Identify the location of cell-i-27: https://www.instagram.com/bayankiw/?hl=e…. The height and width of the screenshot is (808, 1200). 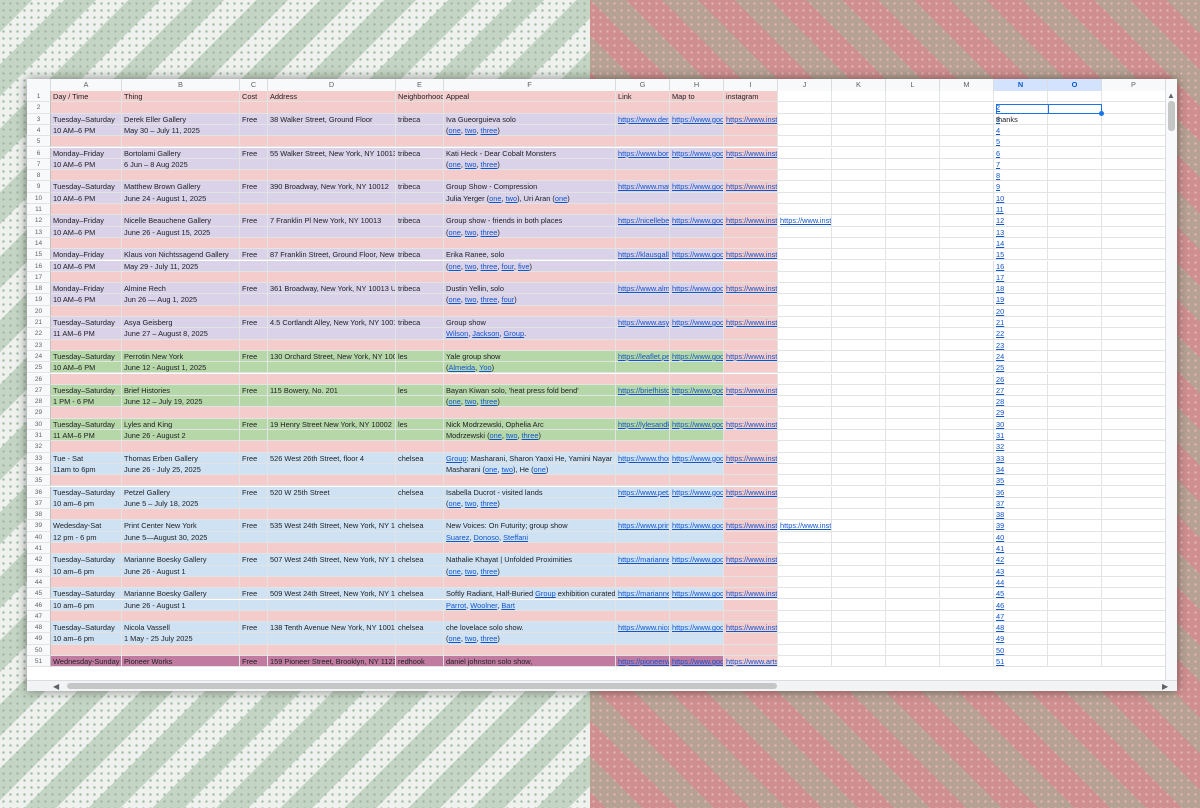
(751, 390).